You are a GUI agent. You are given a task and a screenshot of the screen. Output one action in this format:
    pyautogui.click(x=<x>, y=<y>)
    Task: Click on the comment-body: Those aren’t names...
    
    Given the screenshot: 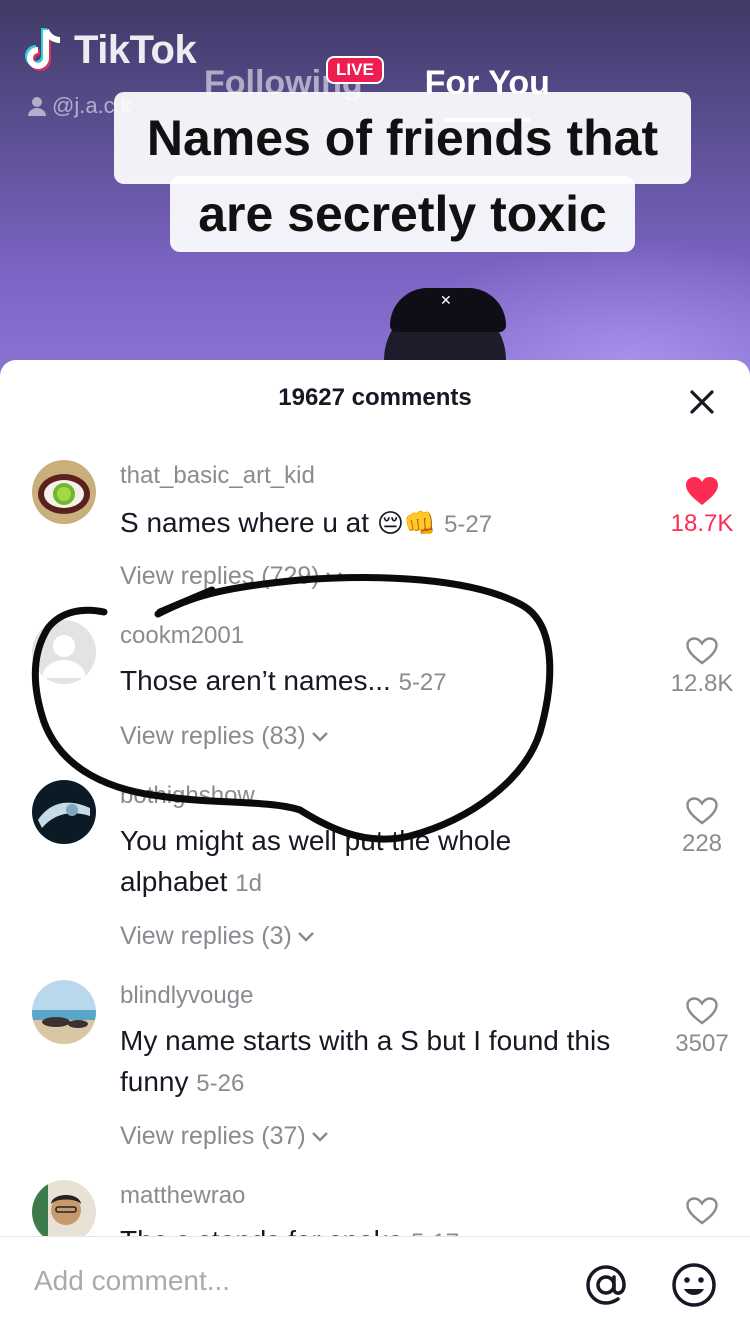 What is the action you would take?
    pyautogui.click(x=255, y=680)
    